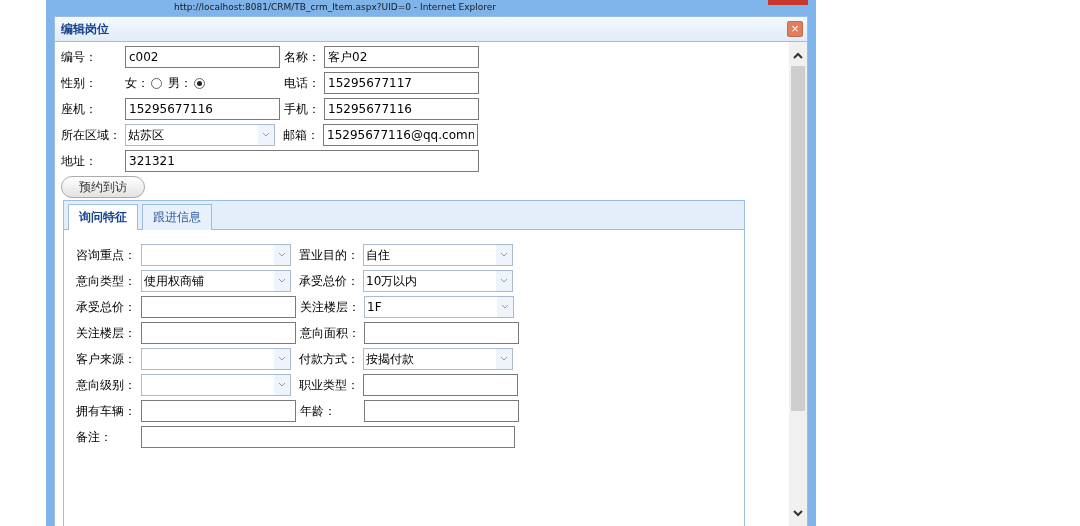 This screenshot has width=1080, height=526. Describe the element at coordinates (302, 161) in the screenshot. I see `text-field: 321321` at that location.